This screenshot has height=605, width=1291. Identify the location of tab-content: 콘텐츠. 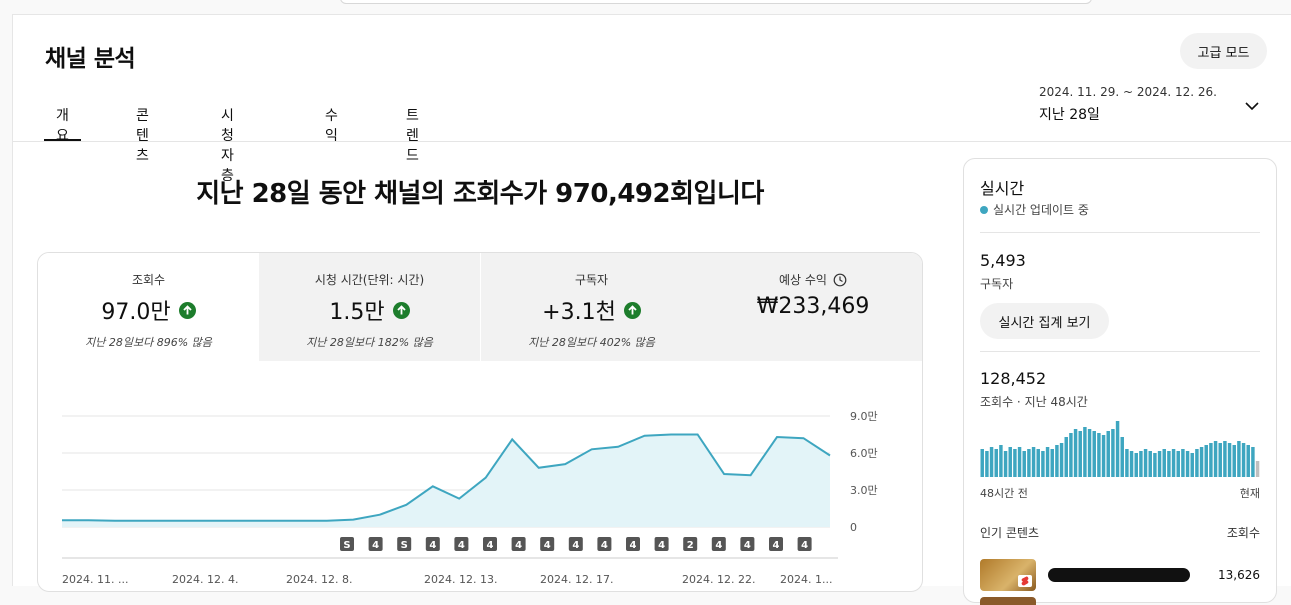
(142, 123).